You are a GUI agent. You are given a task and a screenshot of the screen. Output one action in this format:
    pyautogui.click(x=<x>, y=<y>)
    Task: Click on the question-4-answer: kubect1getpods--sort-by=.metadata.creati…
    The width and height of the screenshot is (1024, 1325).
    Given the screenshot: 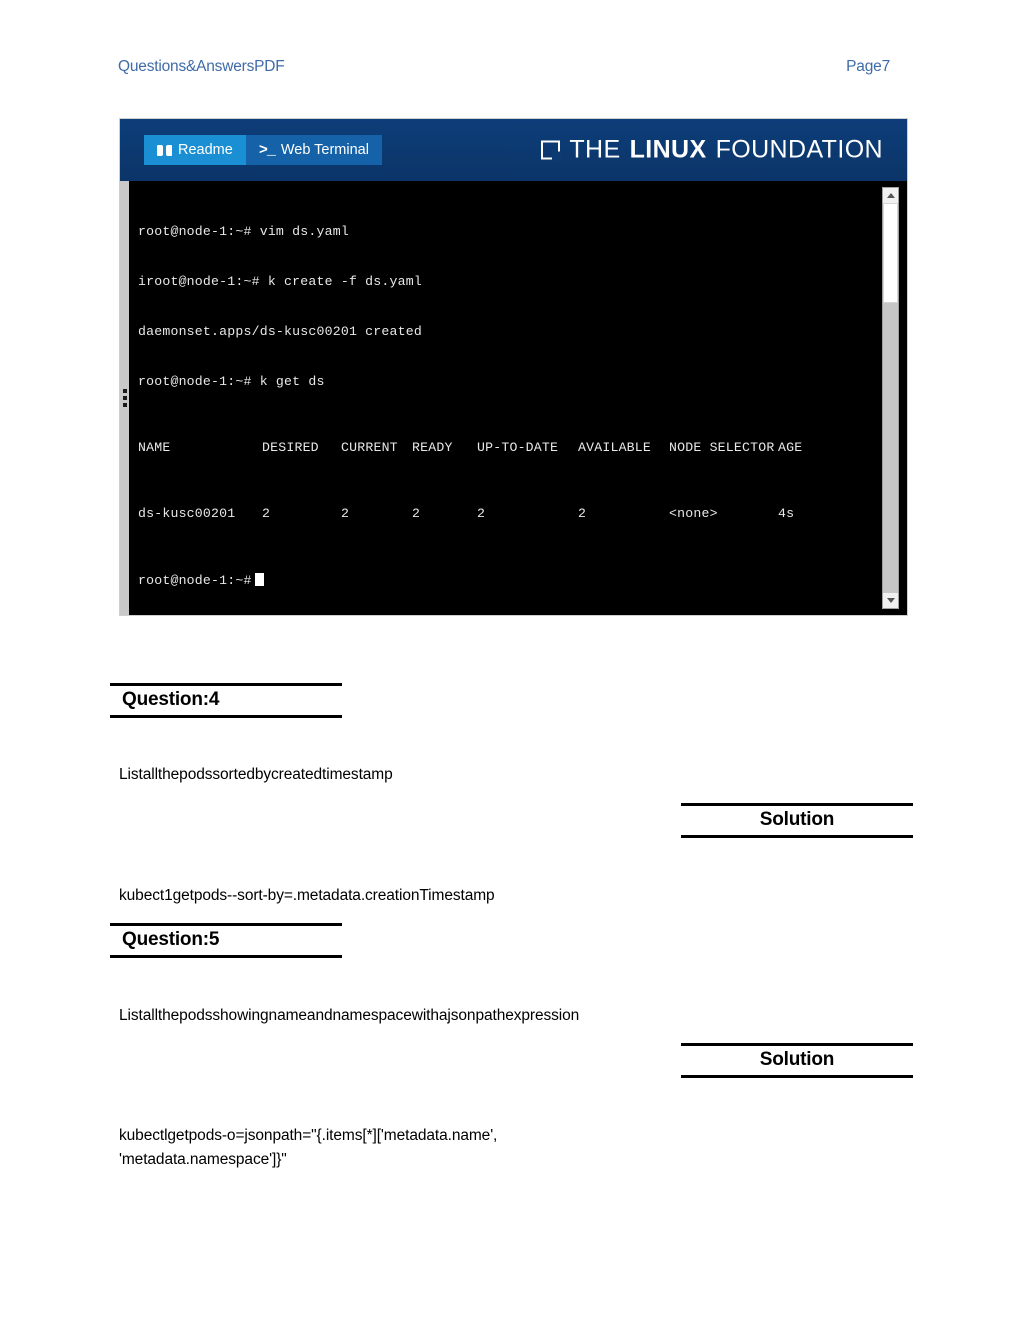 What is the action you would take?
    pyautogui.click(x=307, y=895)
    